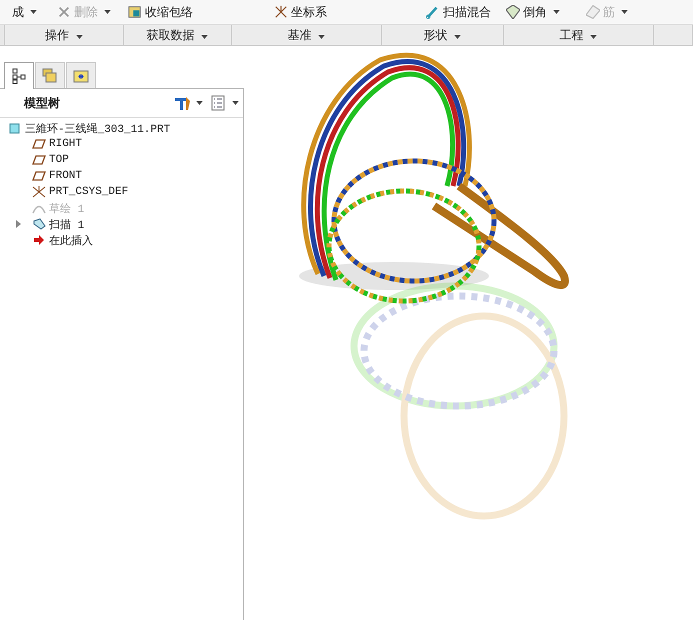 This screenshot has height=620, width=693. Describe the element at coordinates (125, 240) in the screenshot. I see `tree-item: 在此插入` at that location.